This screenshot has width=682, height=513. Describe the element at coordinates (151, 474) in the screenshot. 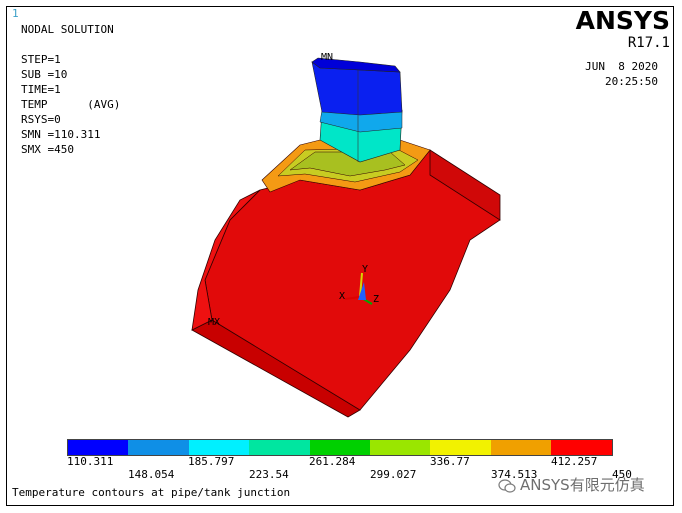

I see `legend-value: 148.054` at that location.